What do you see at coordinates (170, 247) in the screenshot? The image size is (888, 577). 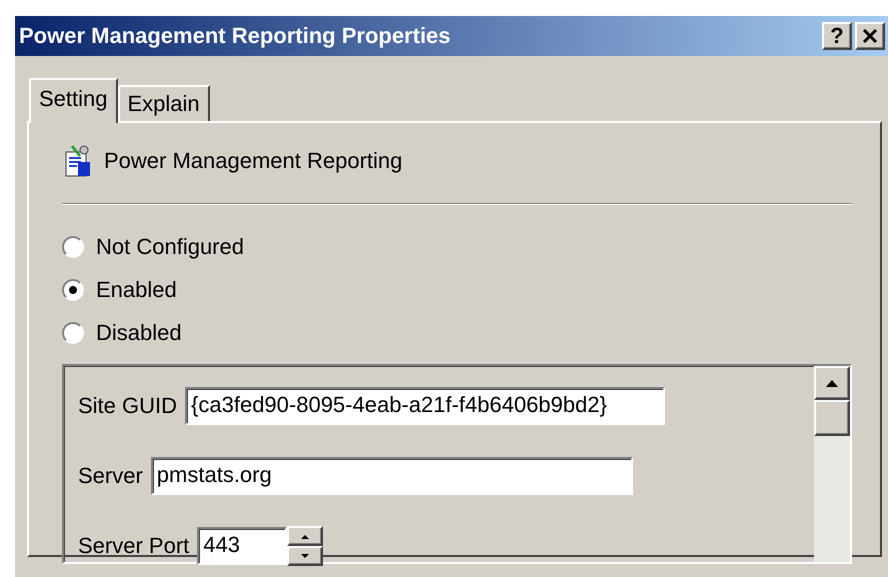 I see `radio-label: Not Configured` at bounding box center [170, 247].